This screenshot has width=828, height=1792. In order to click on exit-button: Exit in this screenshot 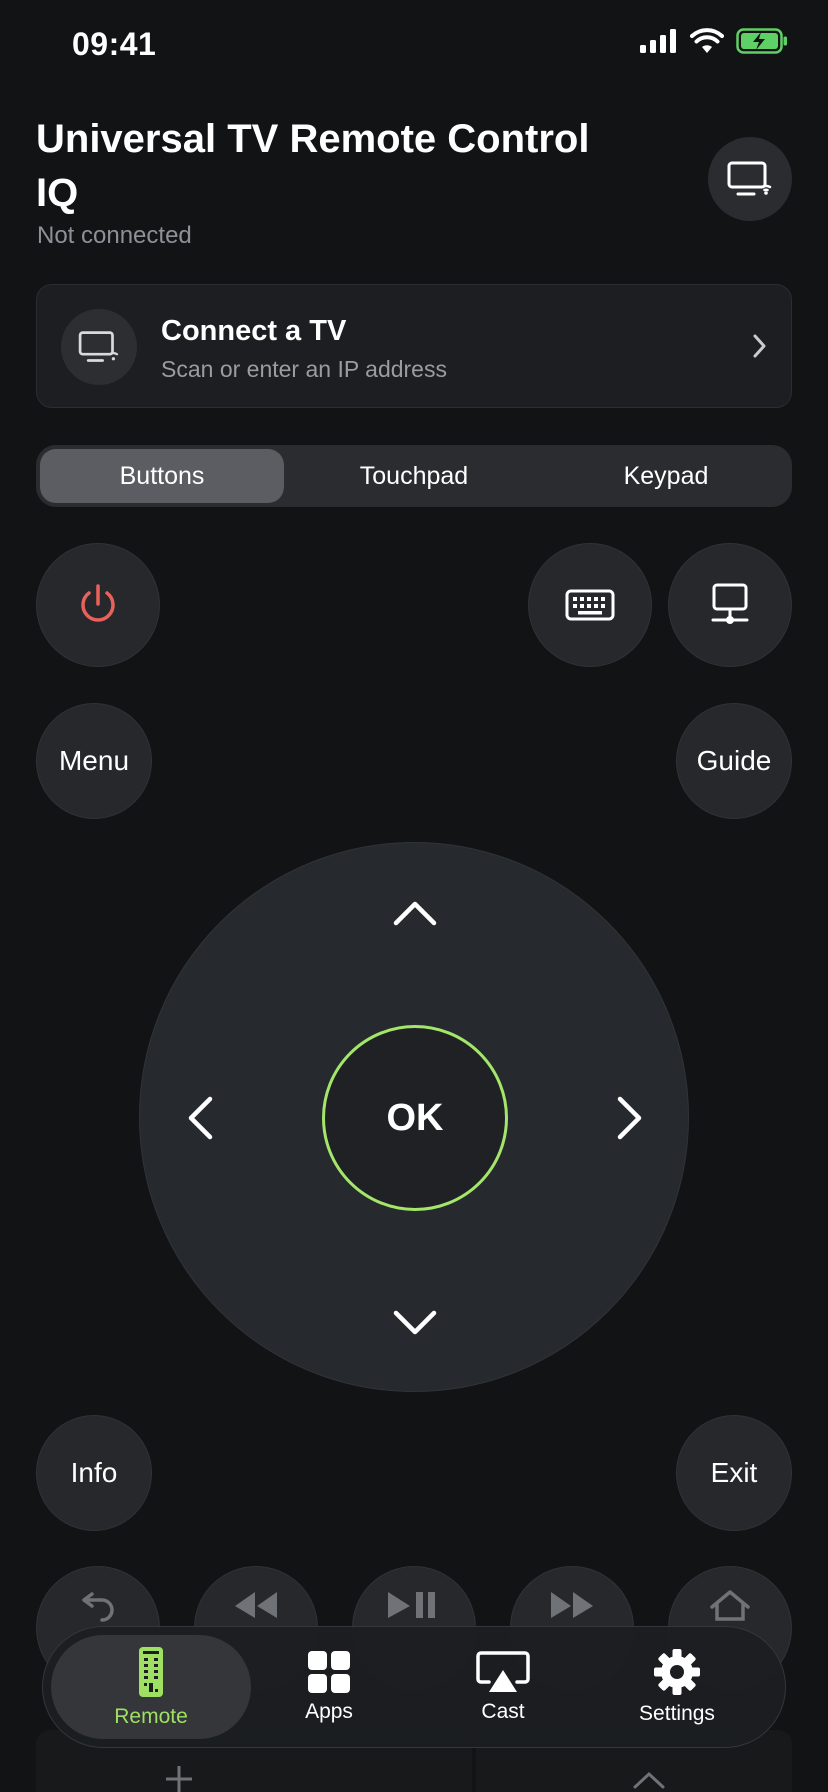, I will do `click(734, 1473)`.